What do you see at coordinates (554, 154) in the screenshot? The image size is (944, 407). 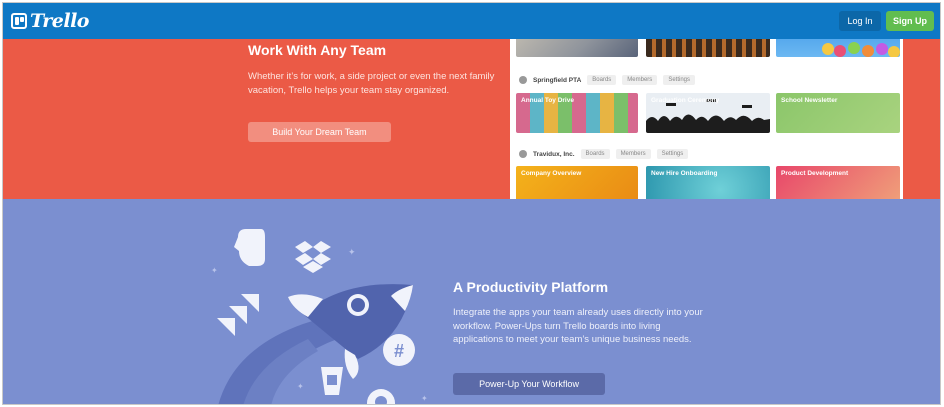 I see `team-name: Travidux, Inc.` at bounding box center [554, 154].